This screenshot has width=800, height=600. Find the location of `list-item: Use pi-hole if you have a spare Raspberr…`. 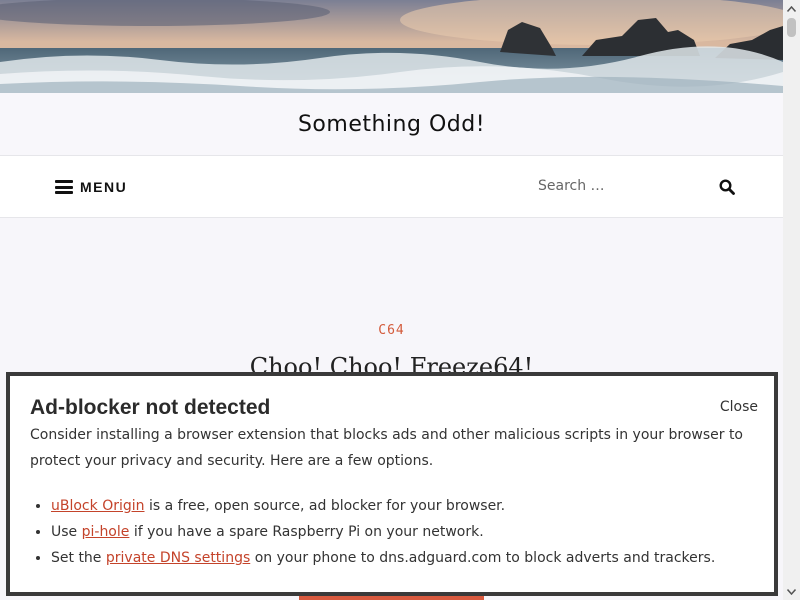

list-item: Use pi-hole if you have a spare Raspberr… is located at coordinates (416, 532).